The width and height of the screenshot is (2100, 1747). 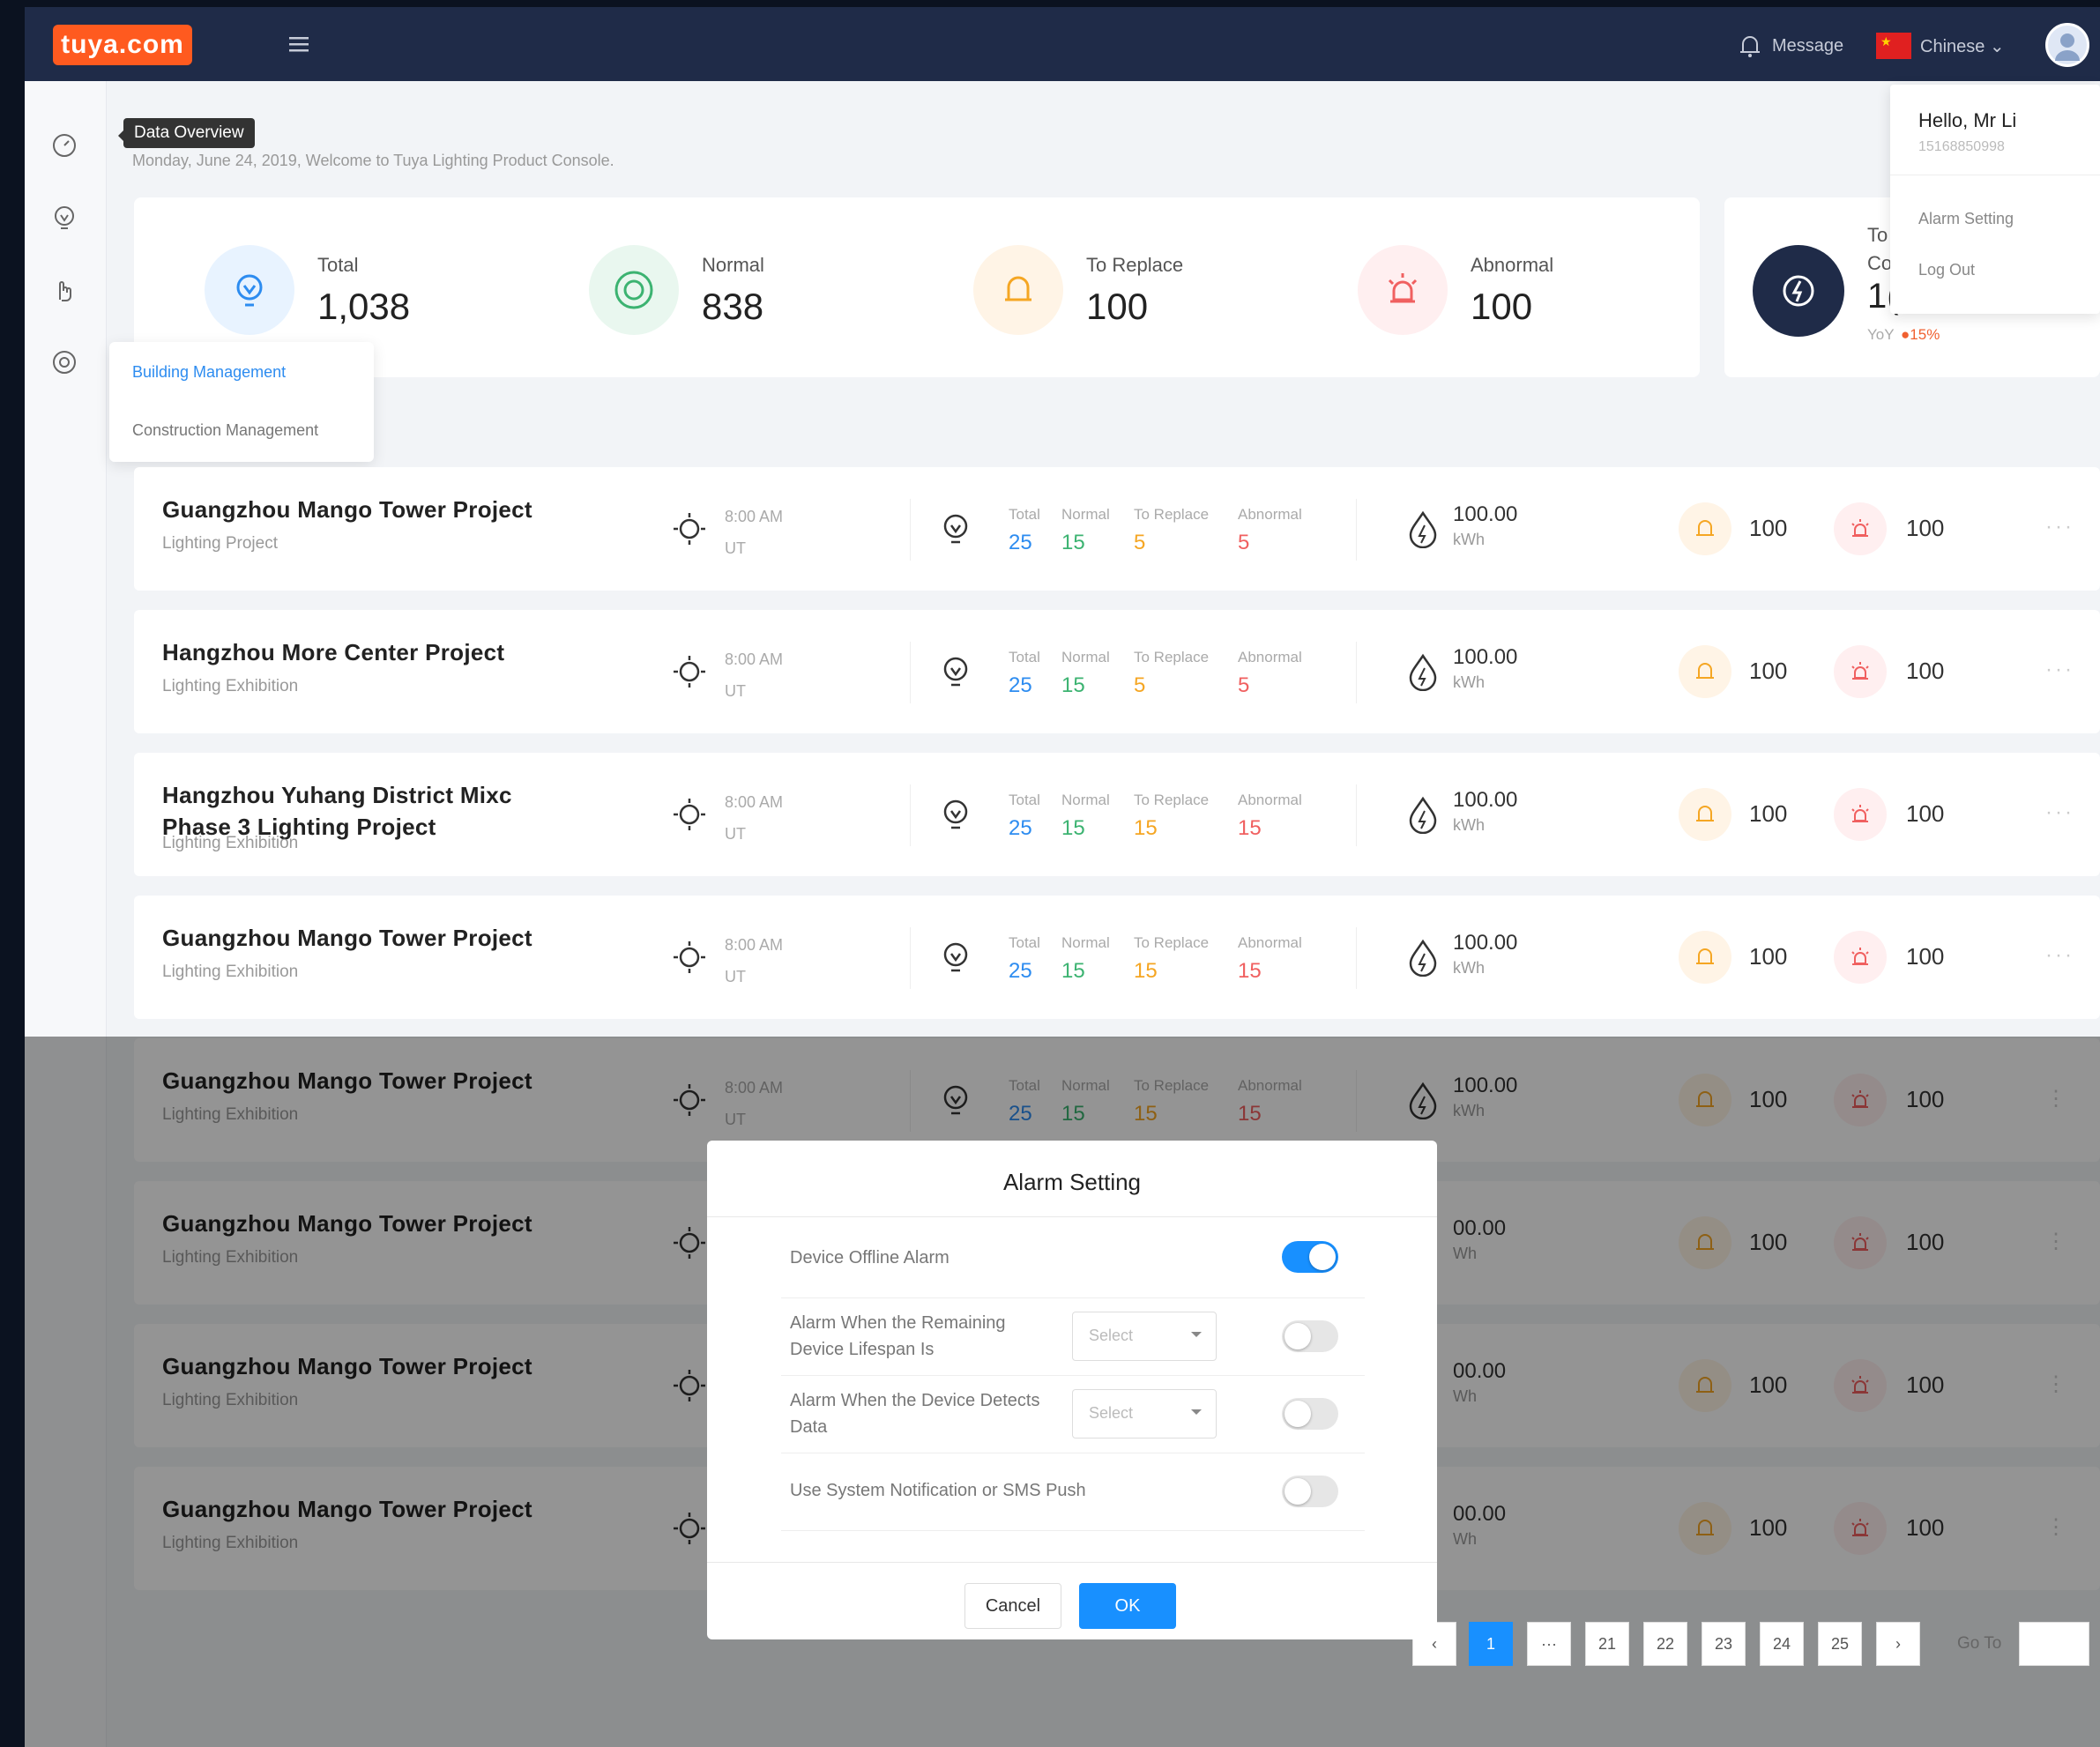 I want to click on notify-toggle, so click(x=1310, y=1491).